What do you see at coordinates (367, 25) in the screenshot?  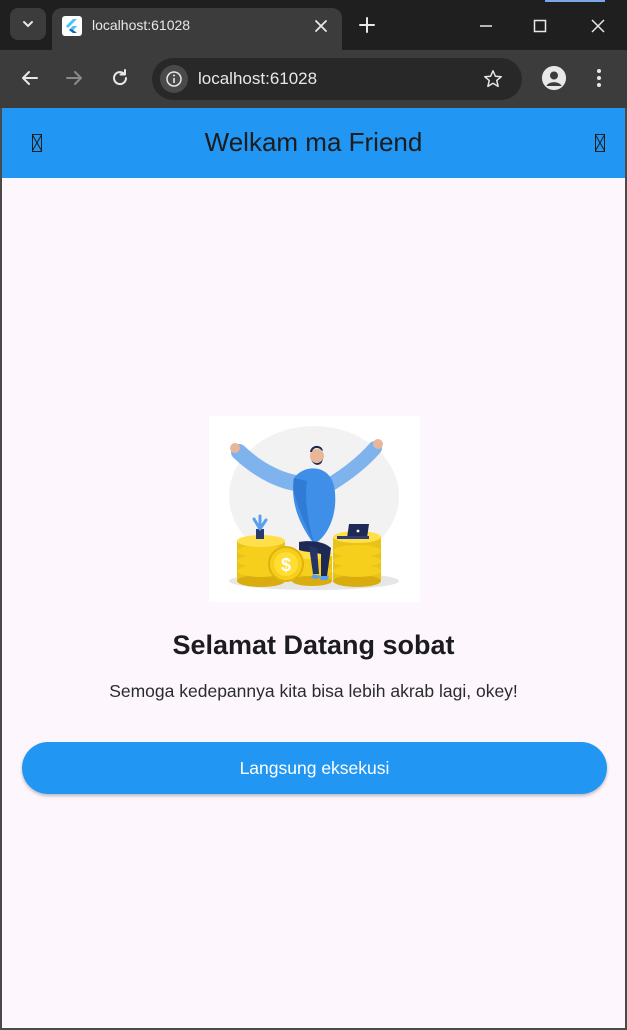 I see `plus-icon` at bounding box center [367, 25].